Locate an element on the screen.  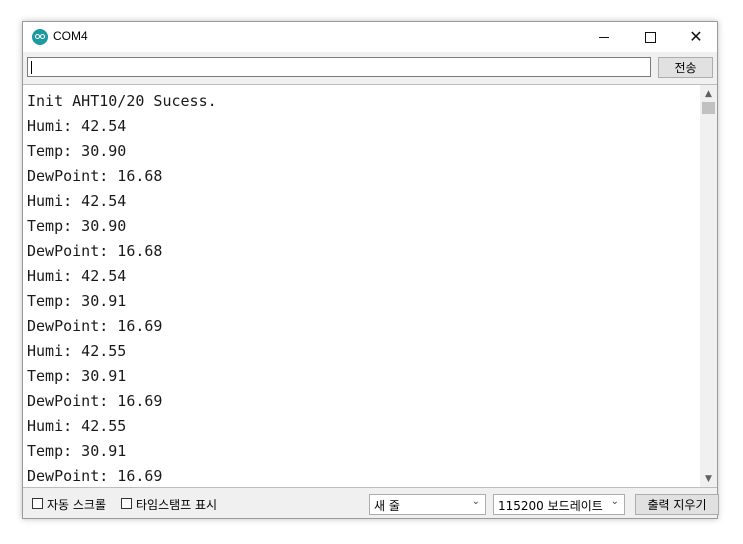
maximize-button is located at coordinates (650, 37).